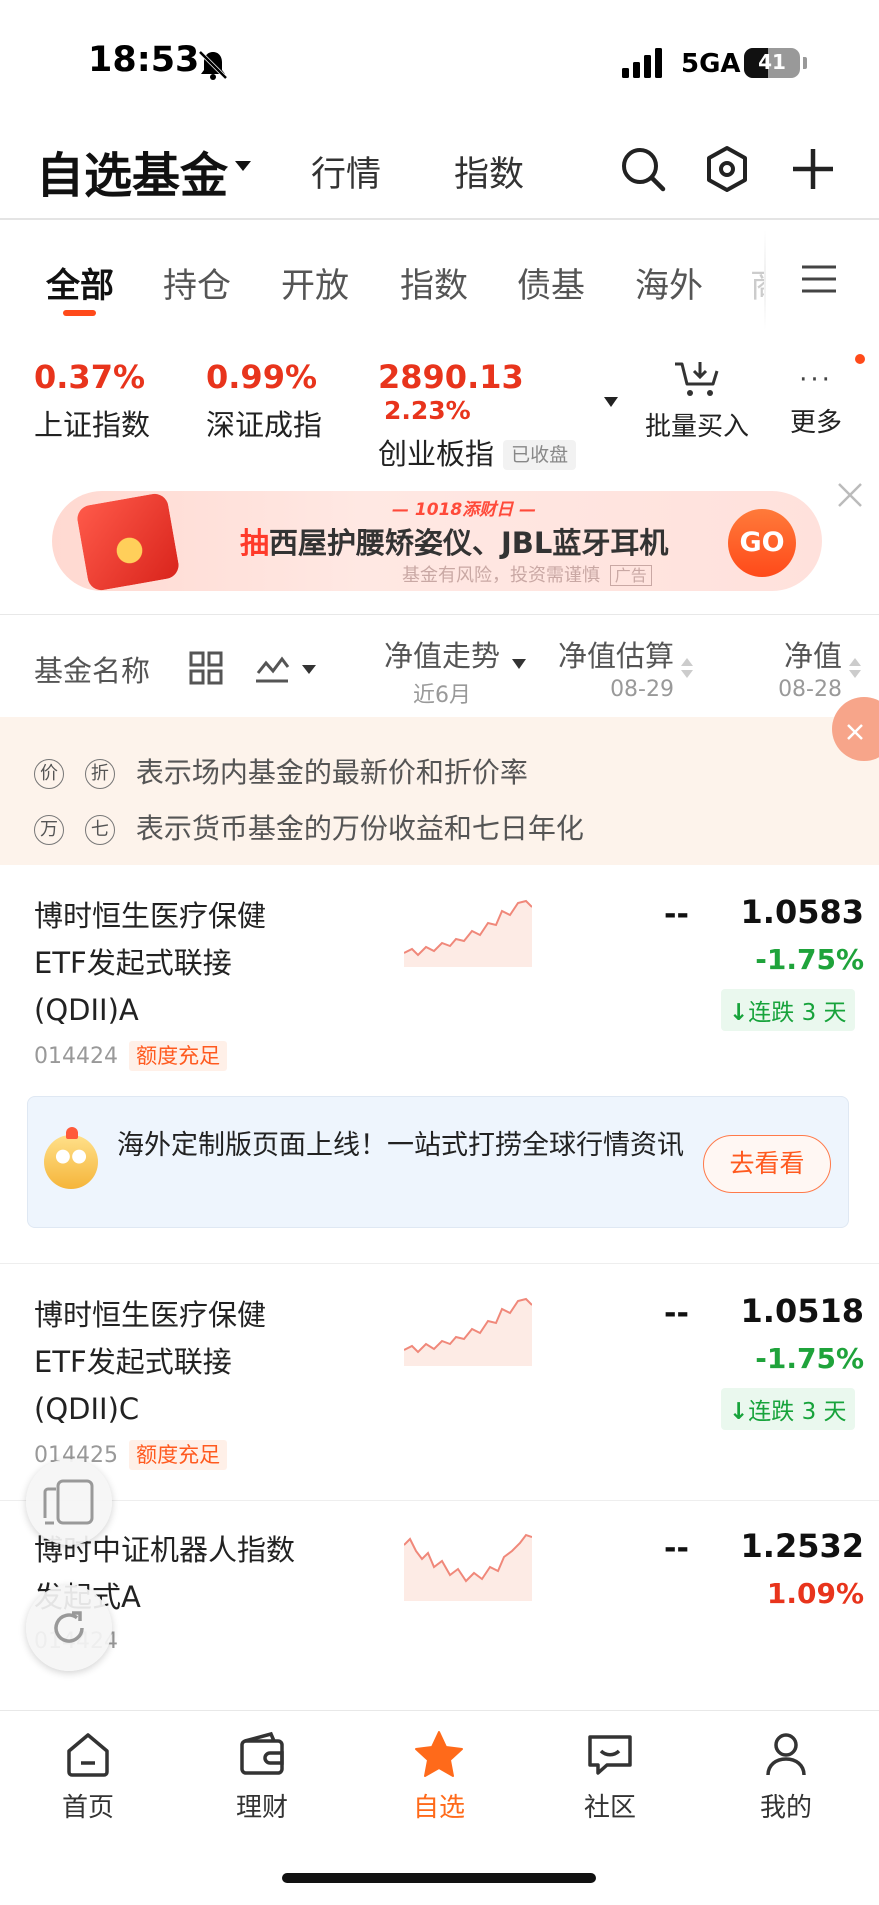  I want to click on nav-finance: 理财, so click(262, 1776).